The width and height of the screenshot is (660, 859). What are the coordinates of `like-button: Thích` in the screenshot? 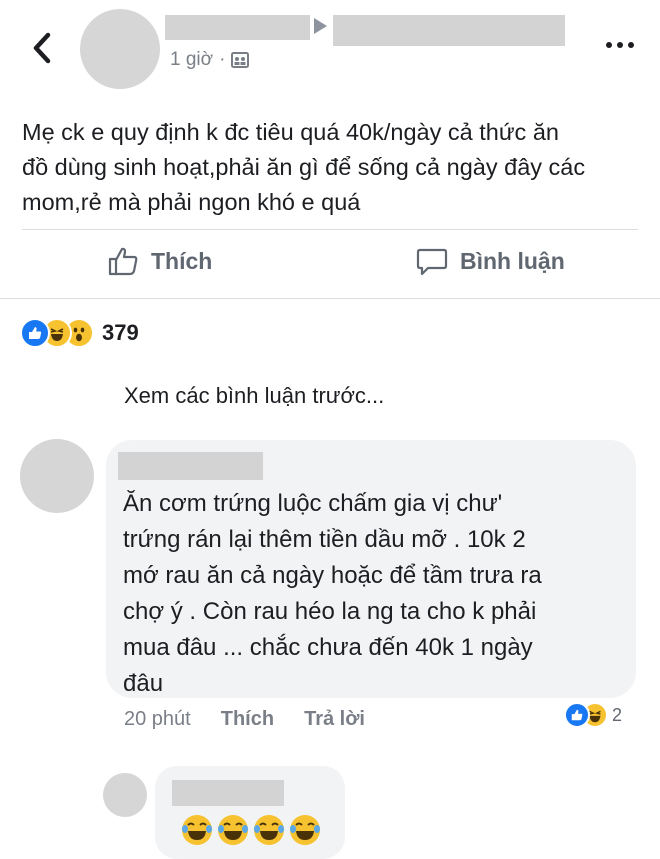 It's located at (159, 261).